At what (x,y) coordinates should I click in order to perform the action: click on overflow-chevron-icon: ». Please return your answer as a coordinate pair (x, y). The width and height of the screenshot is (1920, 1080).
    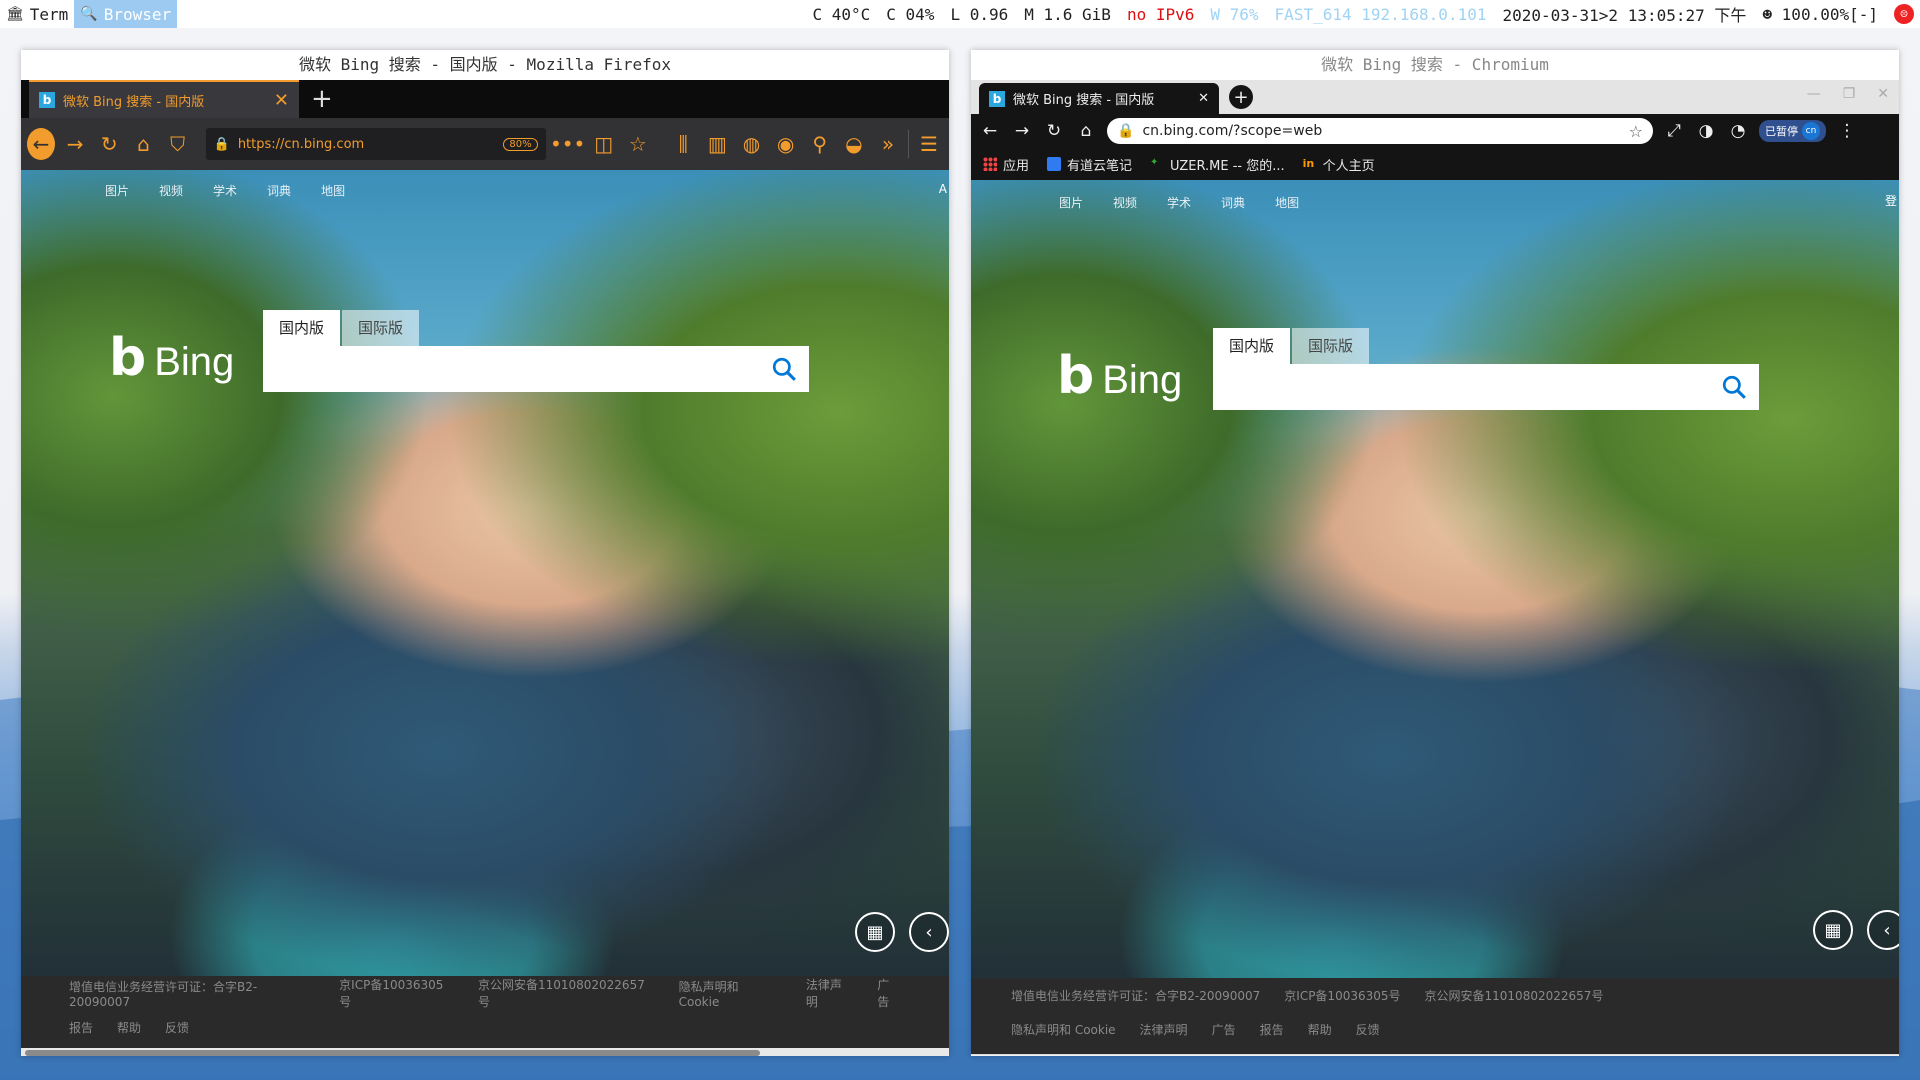
    Looking at the image, I should click on (888, 144).